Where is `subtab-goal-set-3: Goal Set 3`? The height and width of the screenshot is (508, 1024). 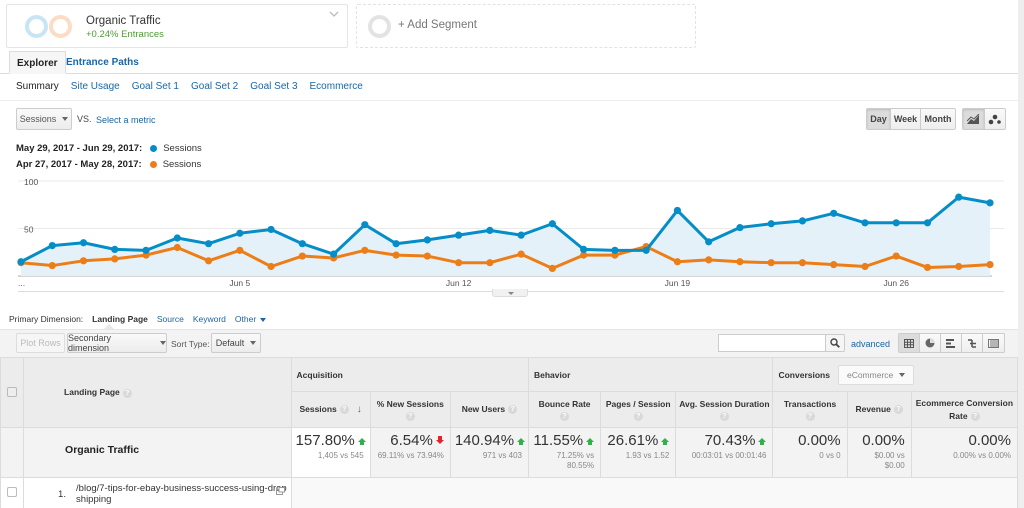 subtab-goal-set-3: Goal Set 3 is located at coordinates (273, 86).